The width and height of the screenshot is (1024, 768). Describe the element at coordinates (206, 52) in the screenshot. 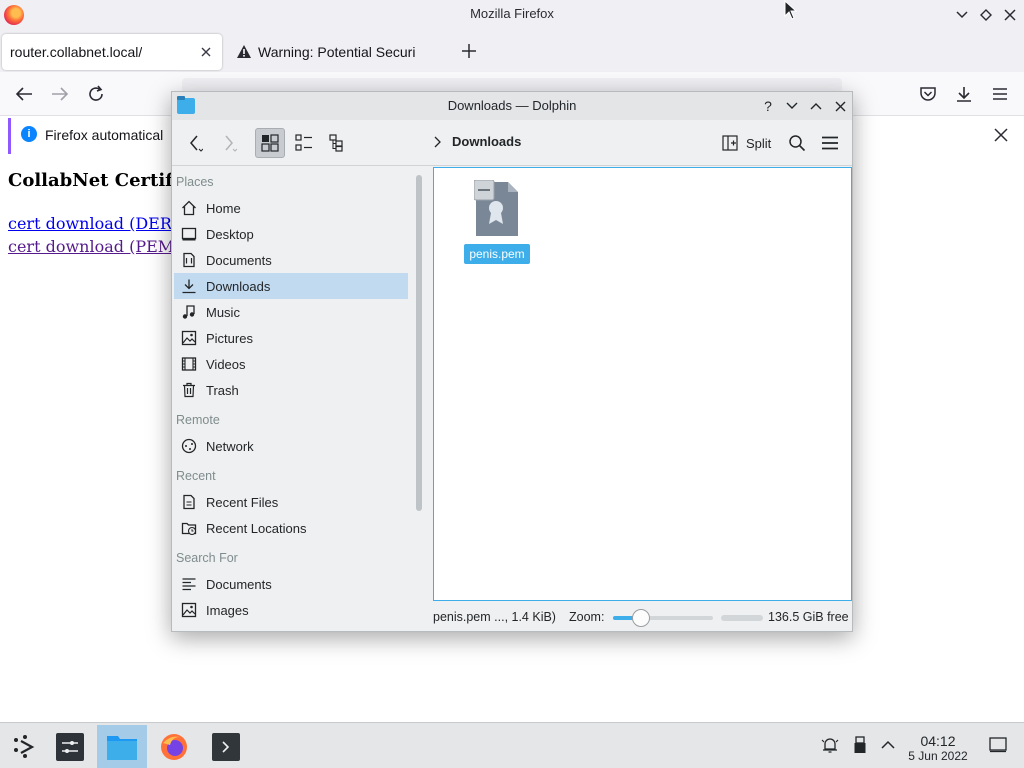

I see `close-tab-icon` at that location.